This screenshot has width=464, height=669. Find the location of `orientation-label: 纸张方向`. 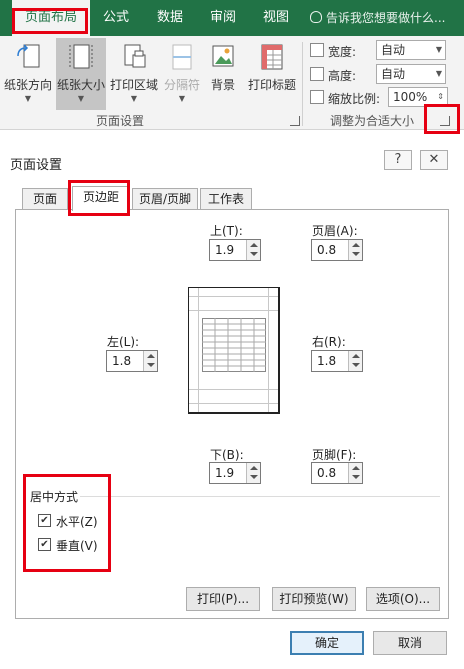

orientation-label: 纸张方向 is located at coordinates (27, 85).